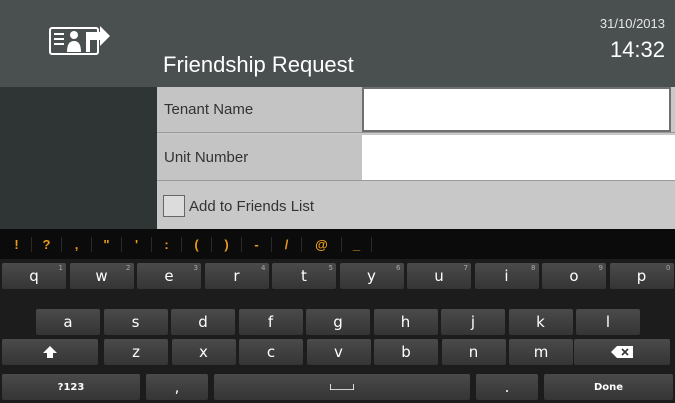 Image resolution: width=675 pixels, height=403 pixels. I want to click on key-a: a, so click(68, 322).